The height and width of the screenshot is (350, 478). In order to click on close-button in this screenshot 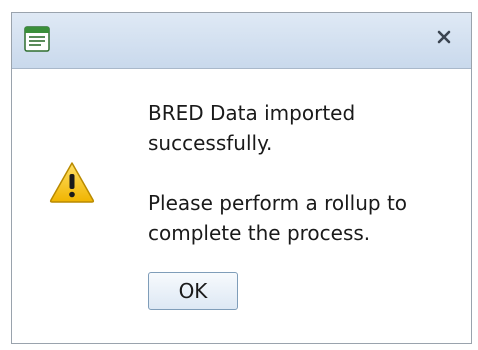, I will do `click(444, 39)`.